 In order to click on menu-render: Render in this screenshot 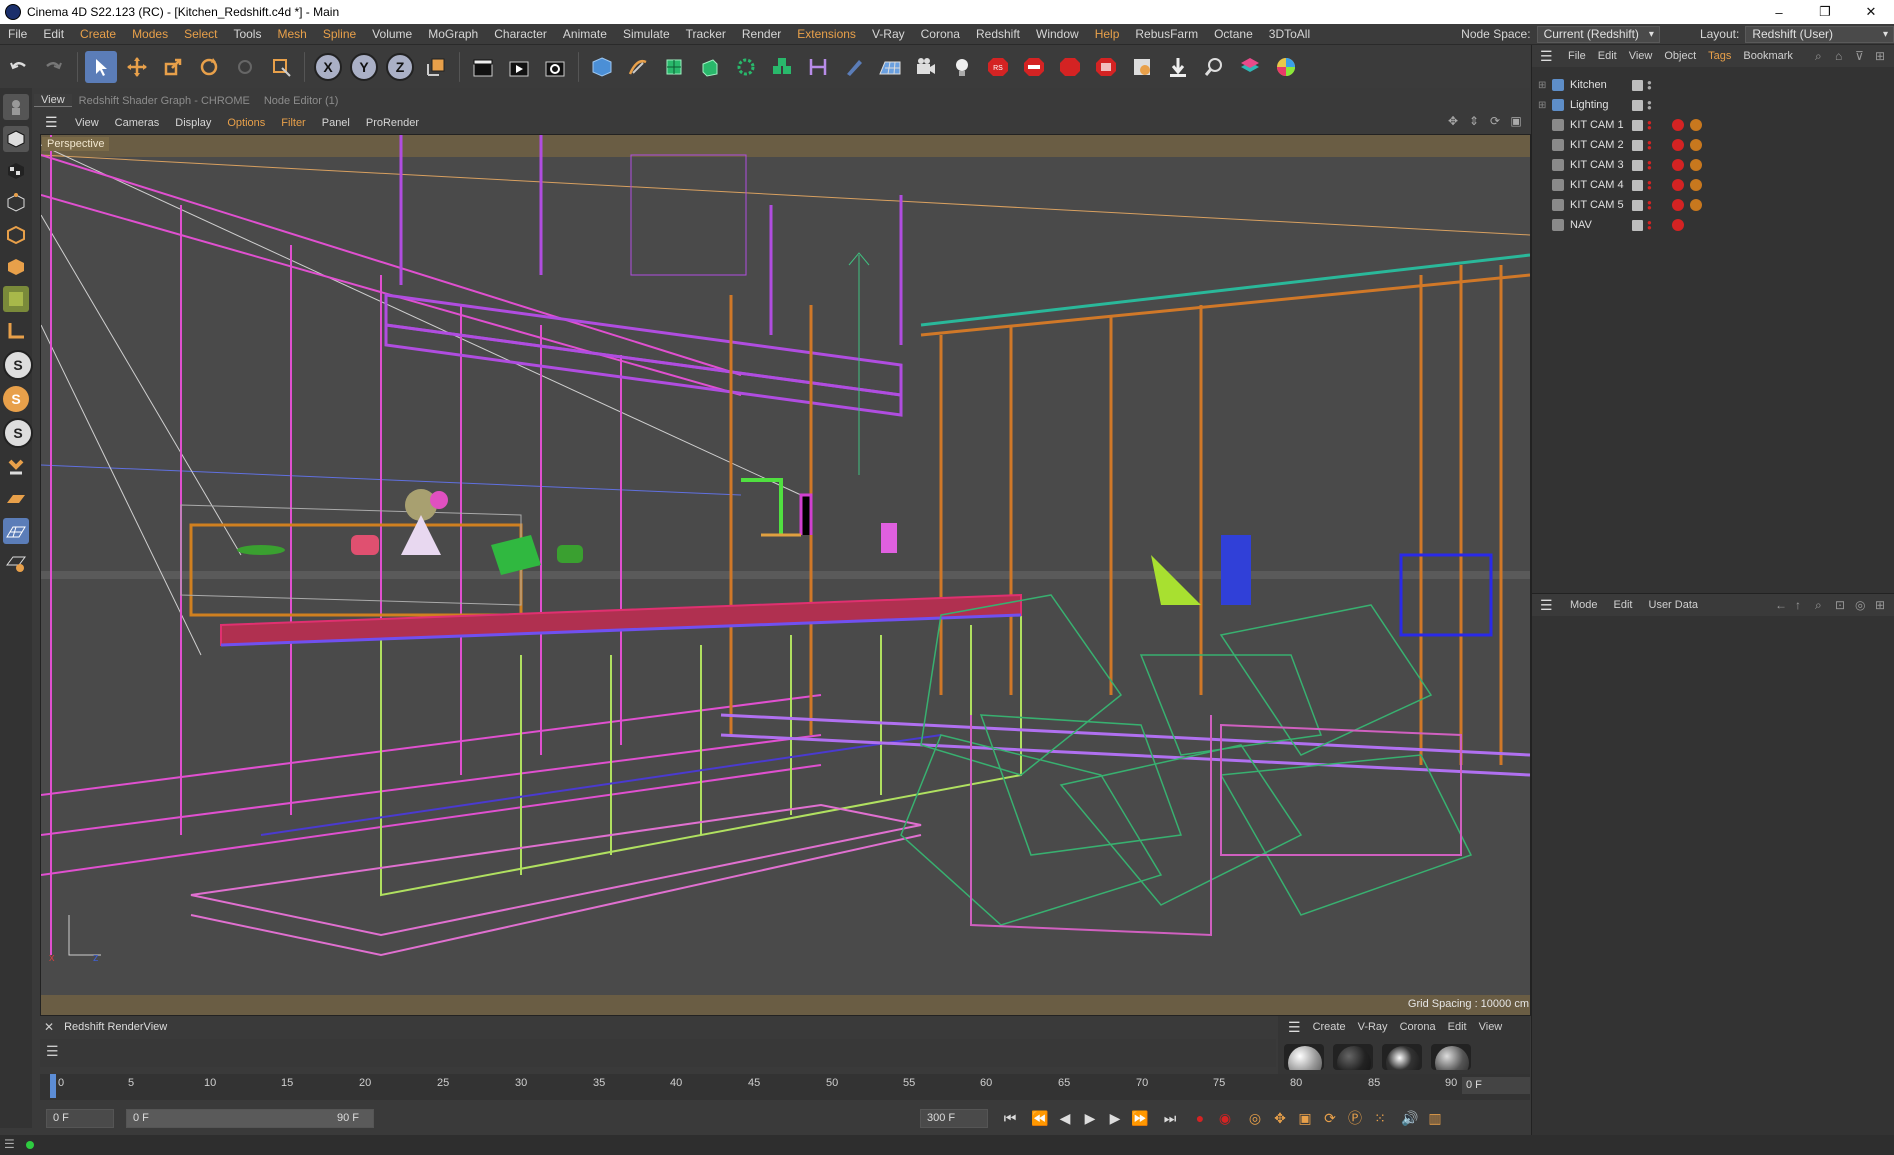, I will do `click(761, 34)`.